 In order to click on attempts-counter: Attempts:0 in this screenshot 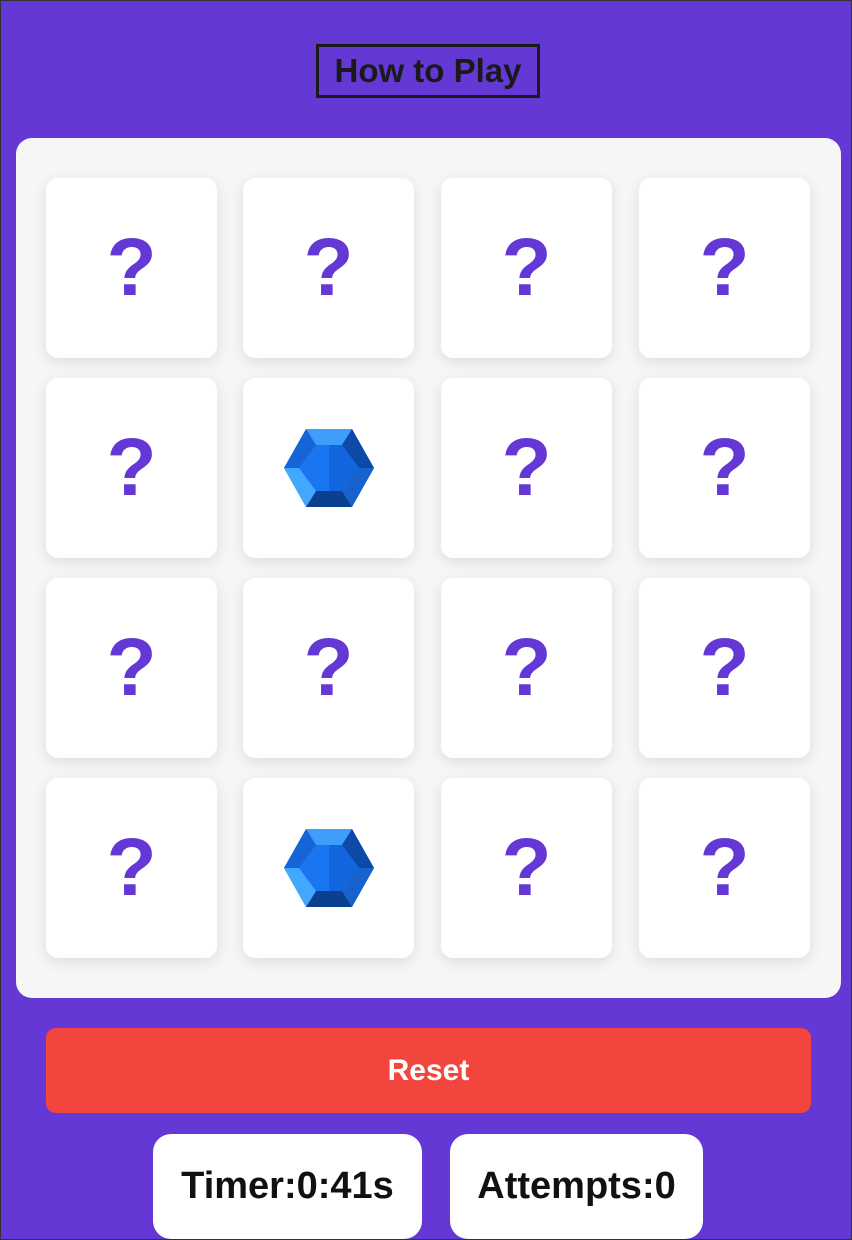, I will do `click(576, 1186)`.